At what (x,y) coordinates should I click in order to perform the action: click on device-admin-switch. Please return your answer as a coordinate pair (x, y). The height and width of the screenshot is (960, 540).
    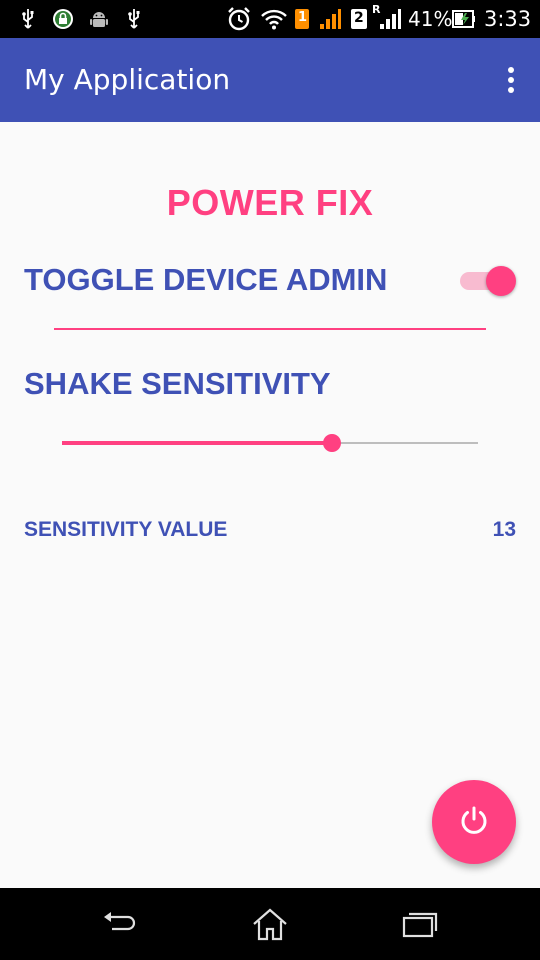
    Looking at the image, I should click on (488, 281).